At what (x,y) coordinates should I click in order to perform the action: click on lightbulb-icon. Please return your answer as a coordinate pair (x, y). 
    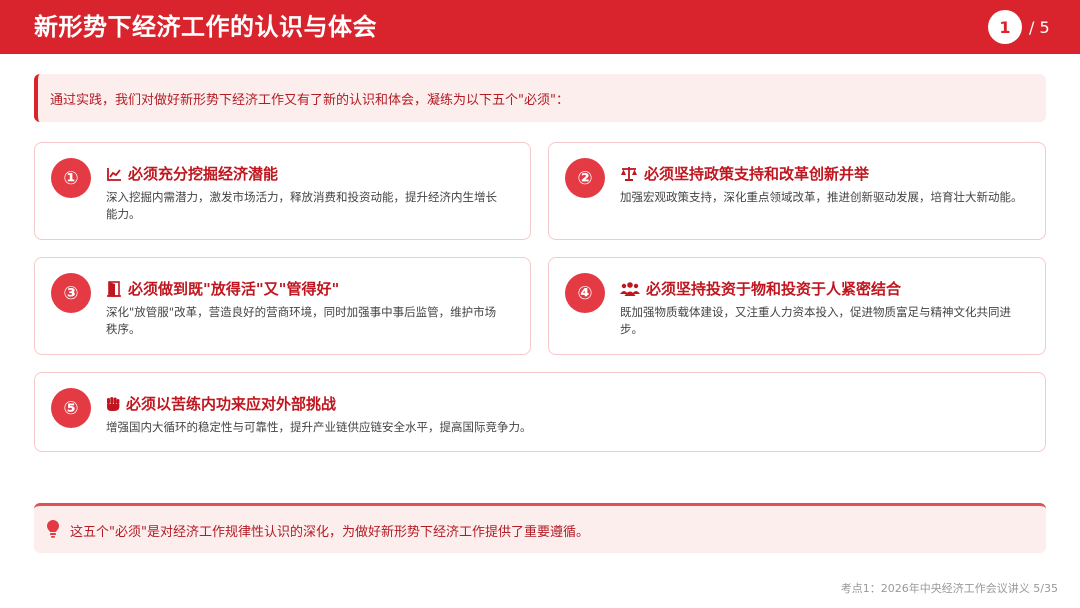
    Looking at the image, I should click on (53, 529).